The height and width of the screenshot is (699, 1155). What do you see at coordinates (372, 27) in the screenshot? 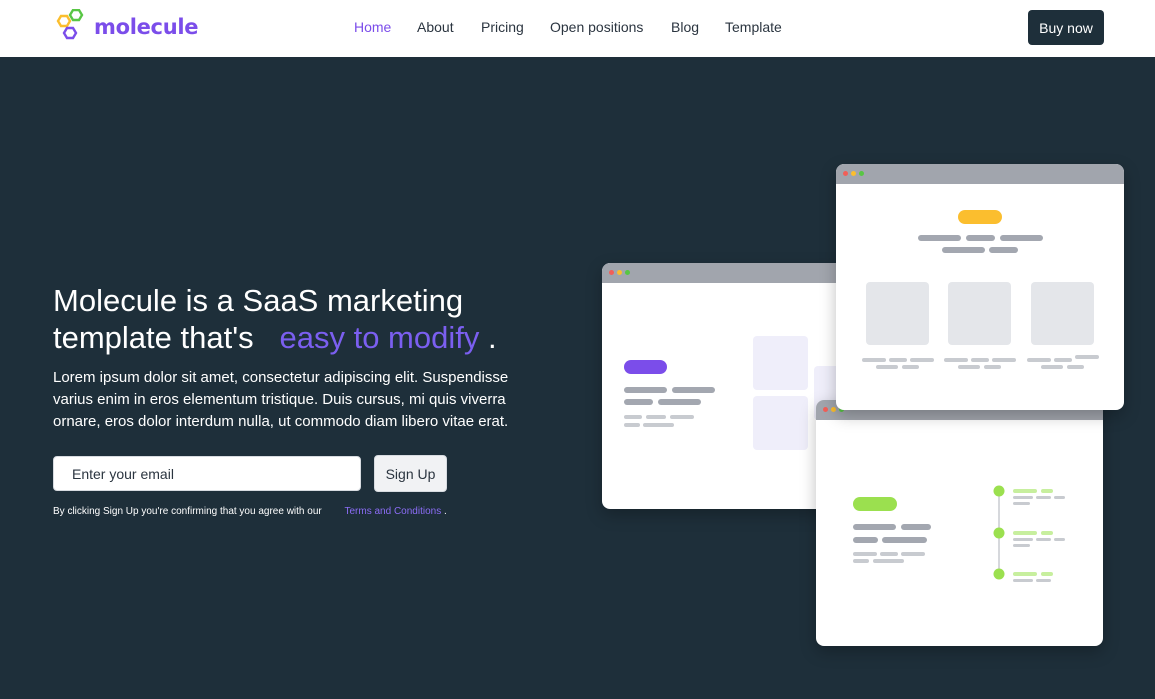
I see `nav-home: Home` at bounding box center [372, 27].